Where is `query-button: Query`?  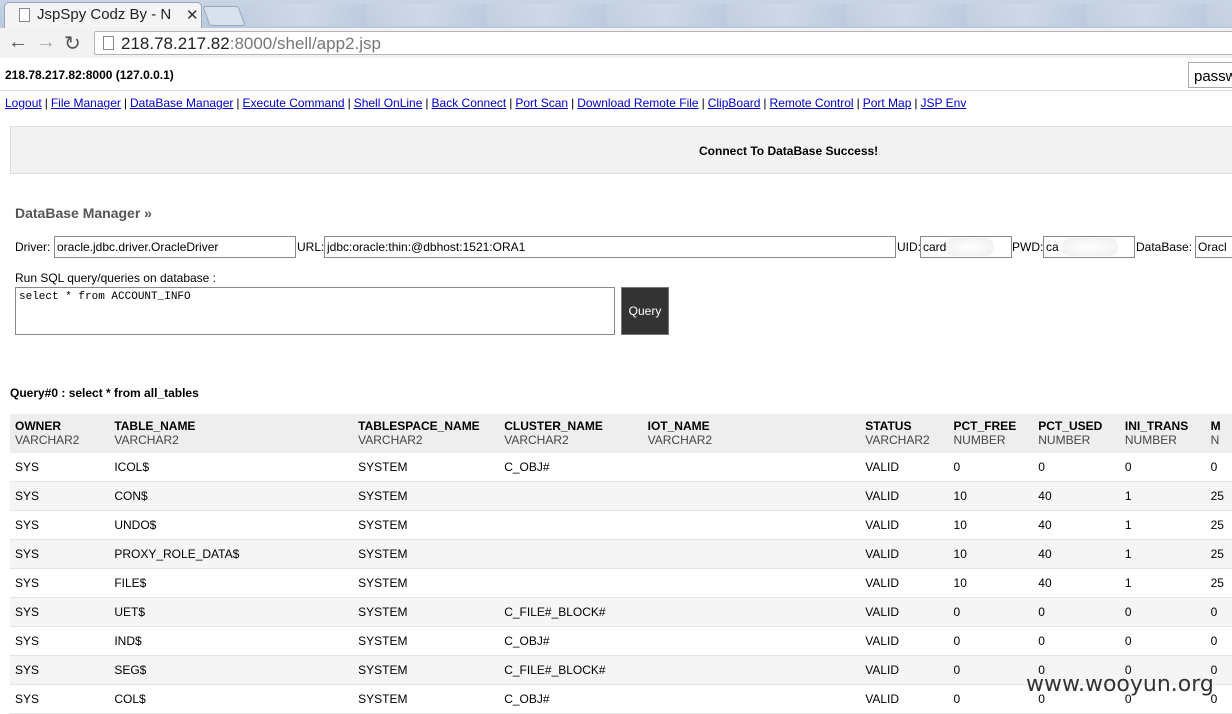 query-button: Query is located at coordinates (645, 311).